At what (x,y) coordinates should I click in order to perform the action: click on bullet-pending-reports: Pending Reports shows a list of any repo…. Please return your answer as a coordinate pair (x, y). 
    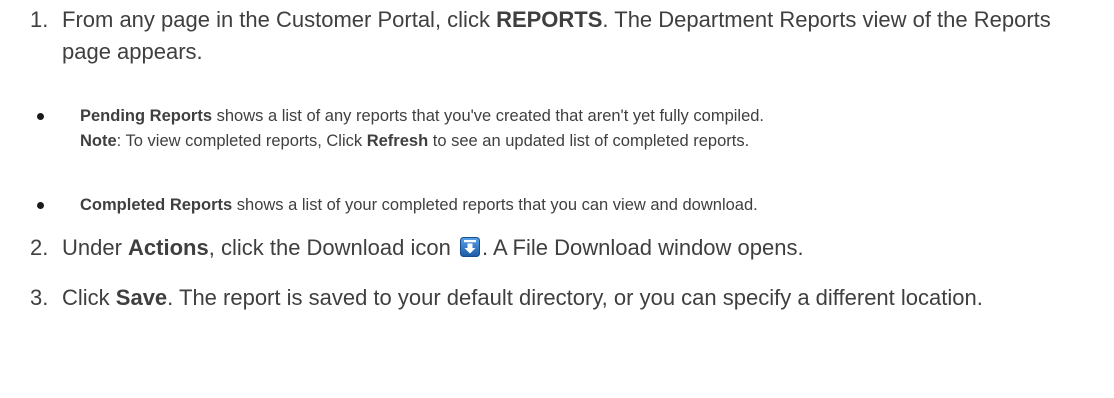
    Looking at the image, I should click on (564, 129).